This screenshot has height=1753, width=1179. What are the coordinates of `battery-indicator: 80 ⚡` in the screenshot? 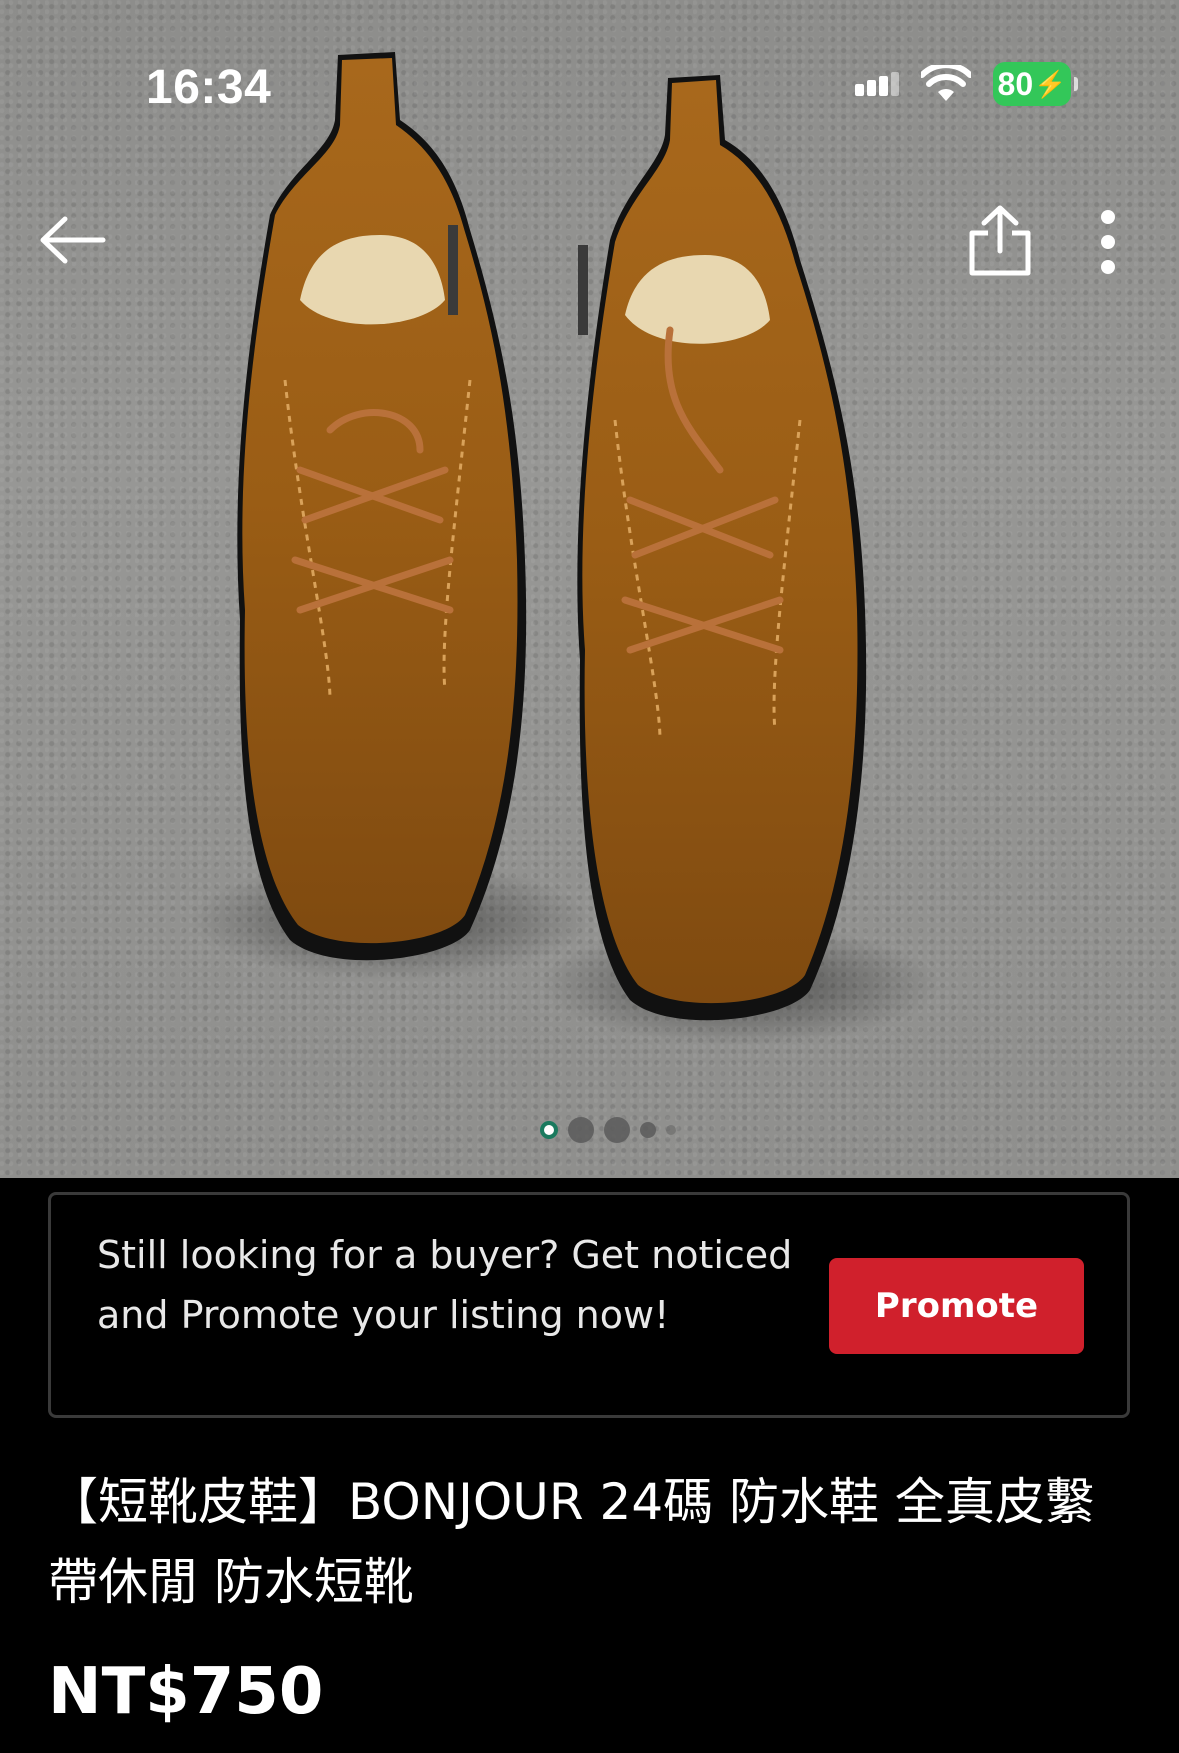 It's located at (1035, 84).